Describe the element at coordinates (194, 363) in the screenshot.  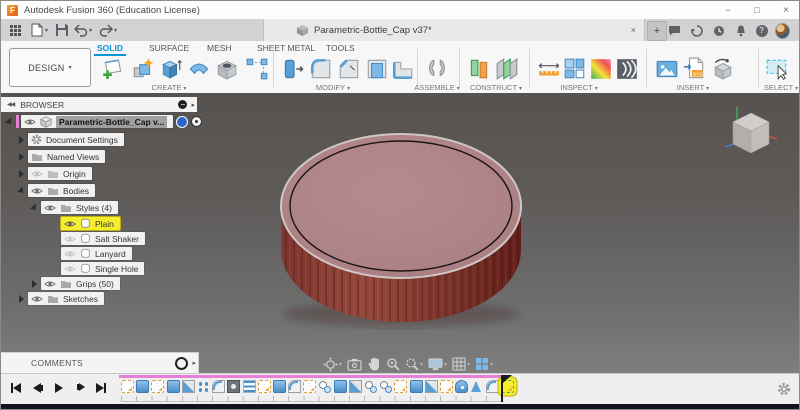
I see `comments-chevron-icon: ▸` at that location.